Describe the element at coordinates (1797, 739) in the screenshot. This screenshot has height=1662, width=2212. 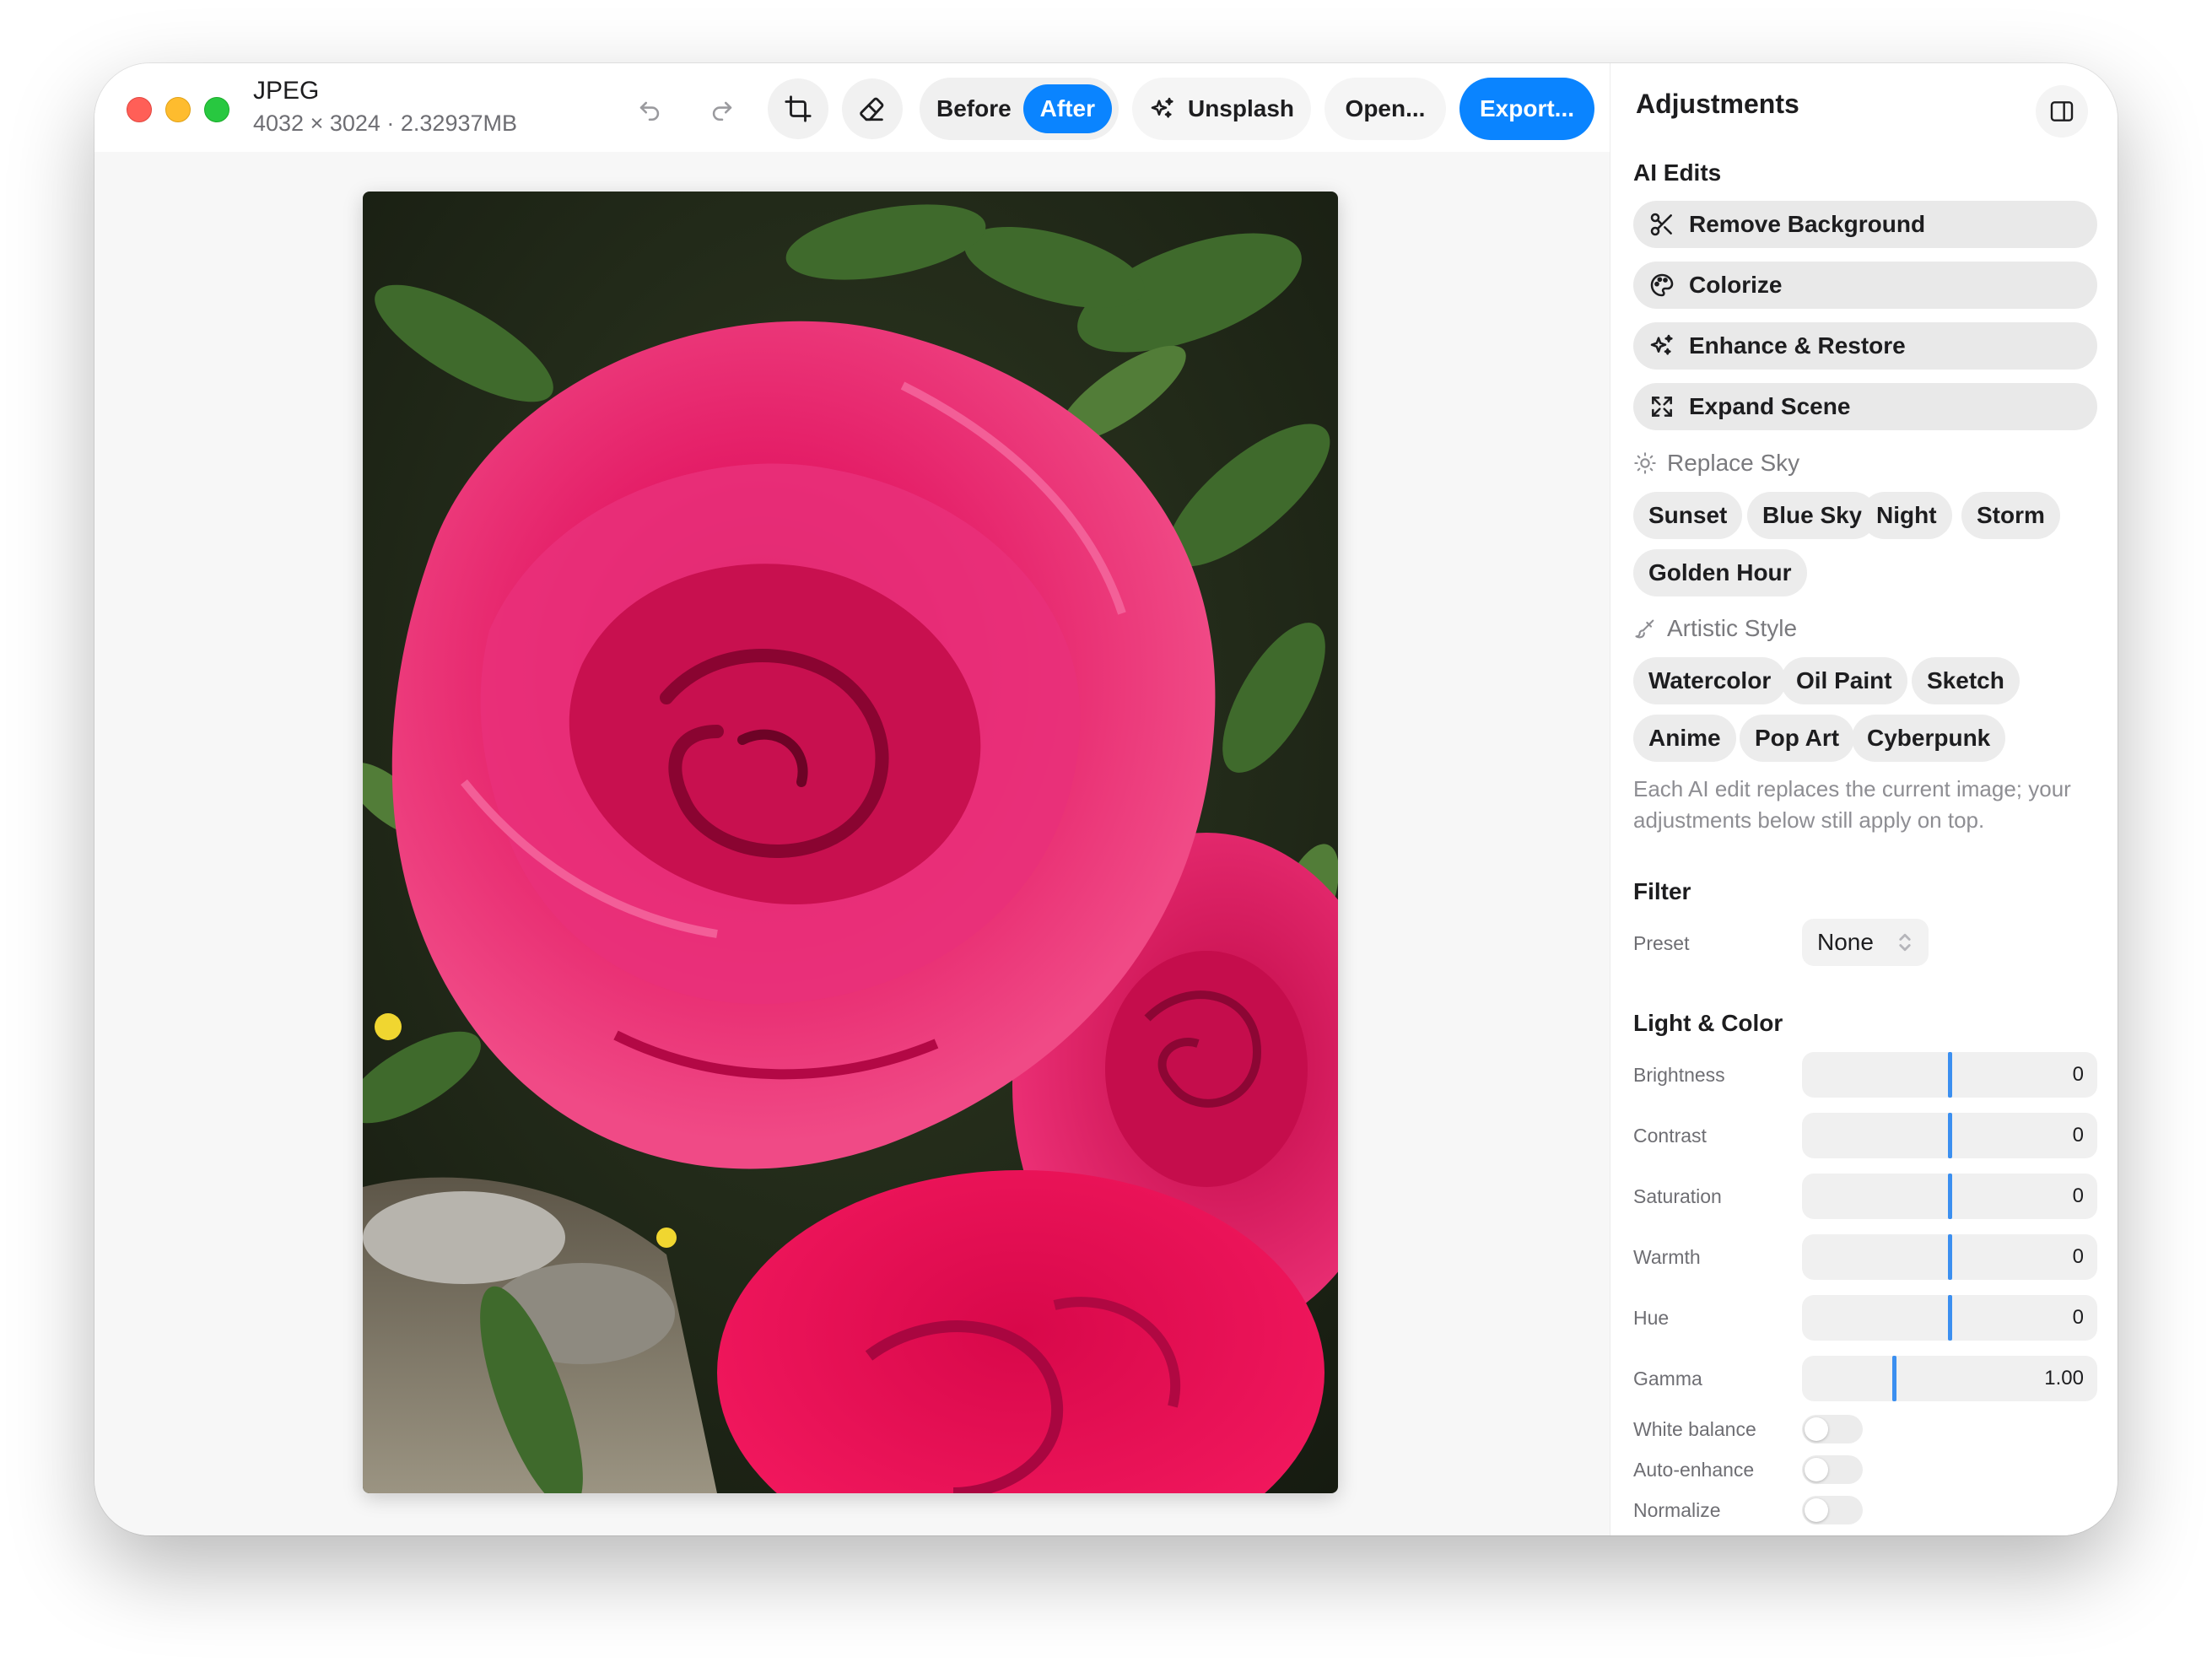
I see `style-chip-pop-art: Pop Art` at that location.